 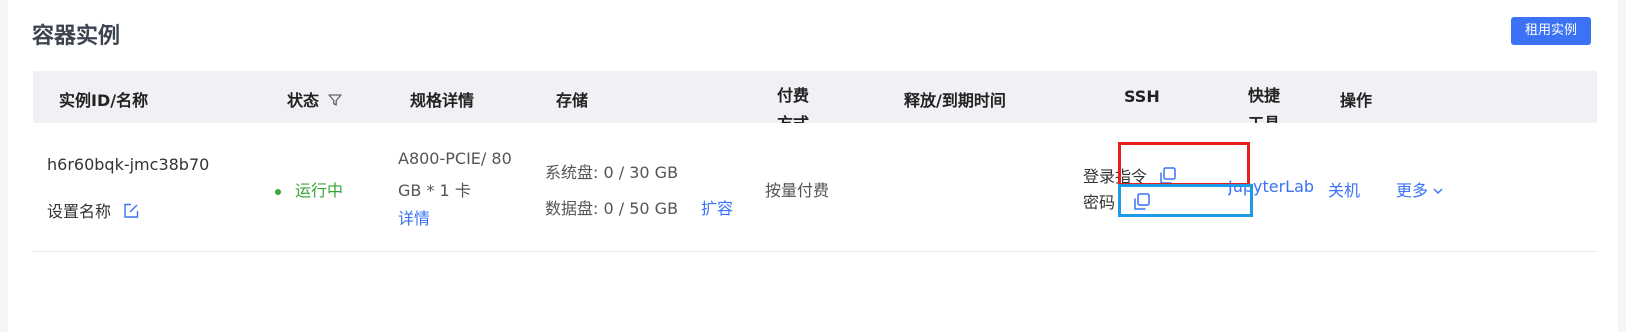 What do you see at coordinates (1185, 200) in the screenshot?
I see `password-highlight` at bounding box center [1185, 200].